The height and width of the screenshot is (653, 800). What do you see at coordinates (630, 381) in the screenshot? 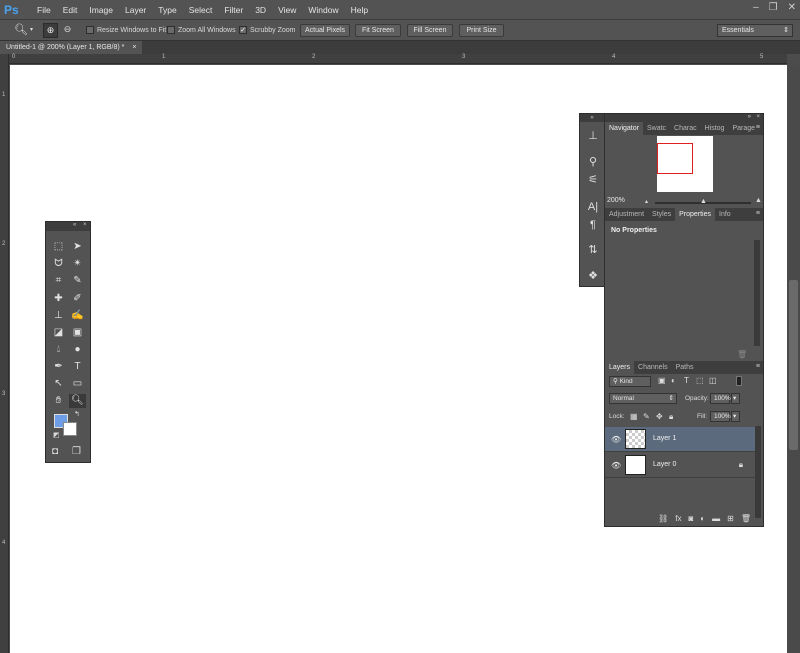
I see `layer-filter-select: ⚲ Kind` at bounding box center [630, 381].